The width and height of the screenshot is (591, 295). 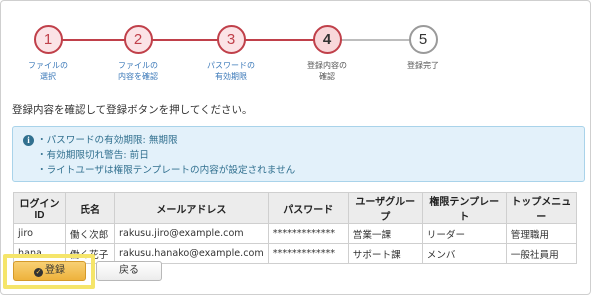 I want to click on check-circle-icon: ✓, so click(x=38, y=272).